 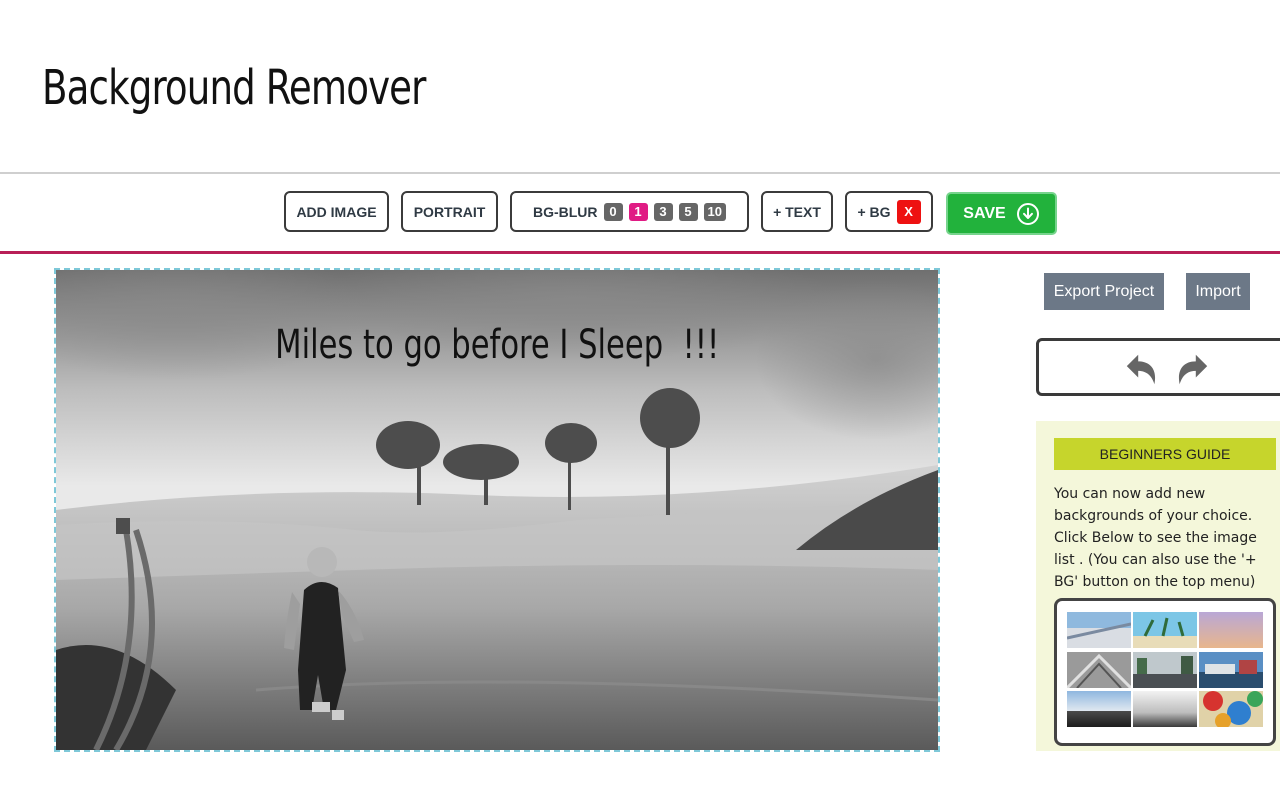 I want to click on undo-redo-panel, so click(x=1158, y=367).